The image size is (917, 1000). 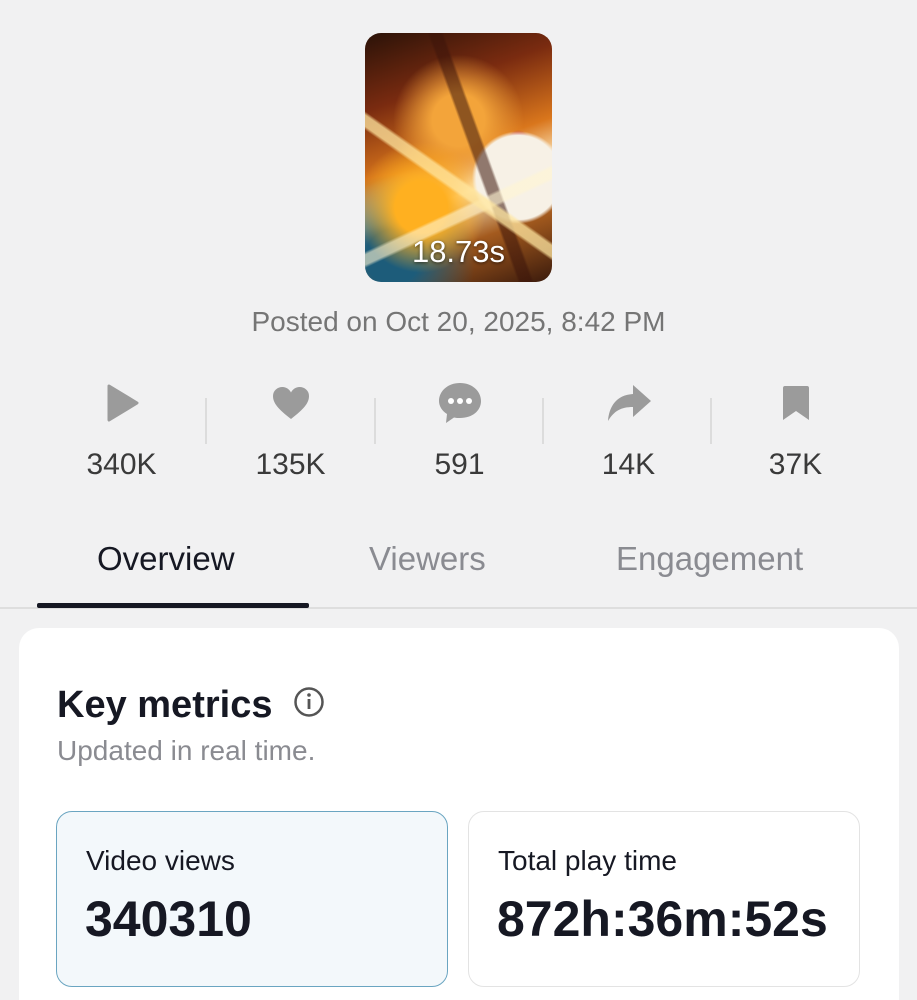 What do you see at coordinates (458, 251) in the screenshot?
I see `video-duration: 18.73s` at bounding box center [458, 251].